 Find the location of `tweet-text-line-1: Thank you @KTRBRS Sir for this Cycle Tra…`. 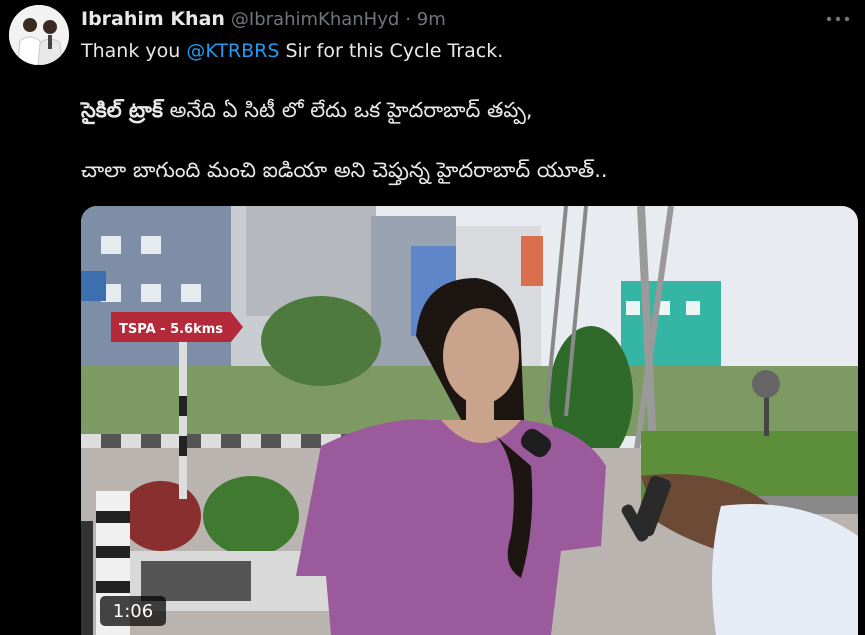

tweet-text-line-1: Thank you @KTRBRS Sir for this Cycle Tra… is located at coordinates (292, 51).